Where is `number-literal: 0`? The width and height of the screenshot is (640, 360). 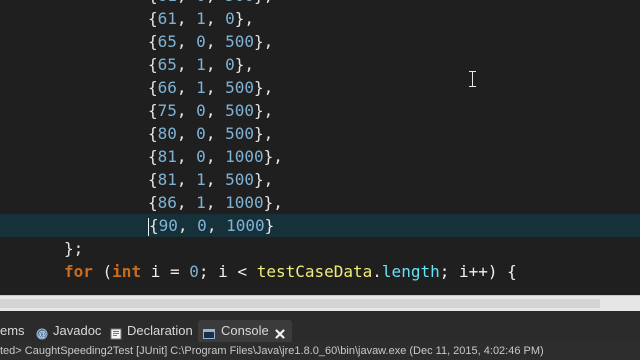
number-literal: 0 is located at coordinates (194, 271).